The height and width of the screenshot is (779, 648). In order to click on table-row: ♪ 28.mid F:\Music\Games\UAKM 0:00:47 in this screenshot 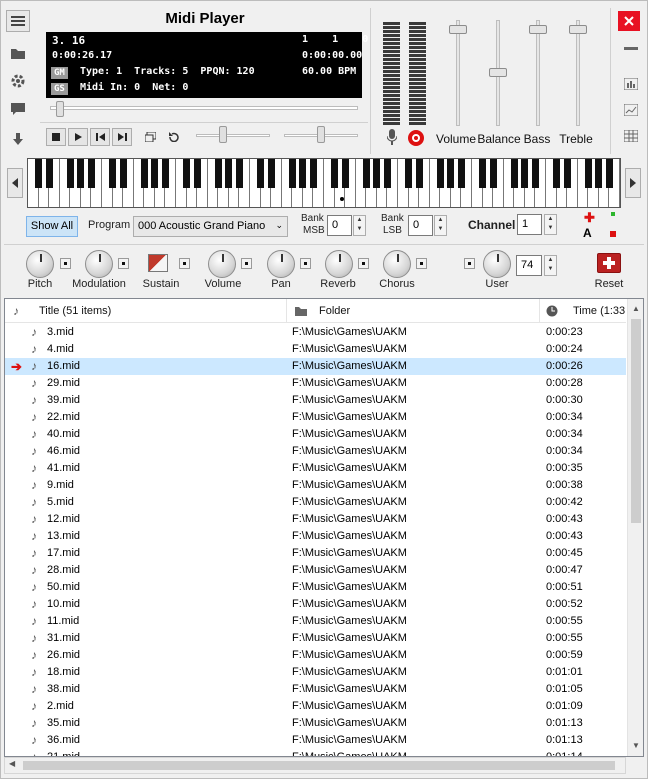, I will do `click(315, 570)`.